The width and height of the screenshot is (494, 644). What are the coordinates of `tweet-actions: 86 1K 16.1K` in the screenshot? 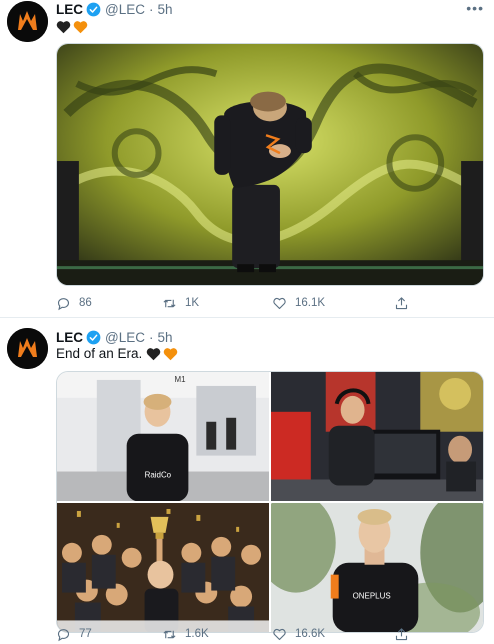 It's located at (236, 303).